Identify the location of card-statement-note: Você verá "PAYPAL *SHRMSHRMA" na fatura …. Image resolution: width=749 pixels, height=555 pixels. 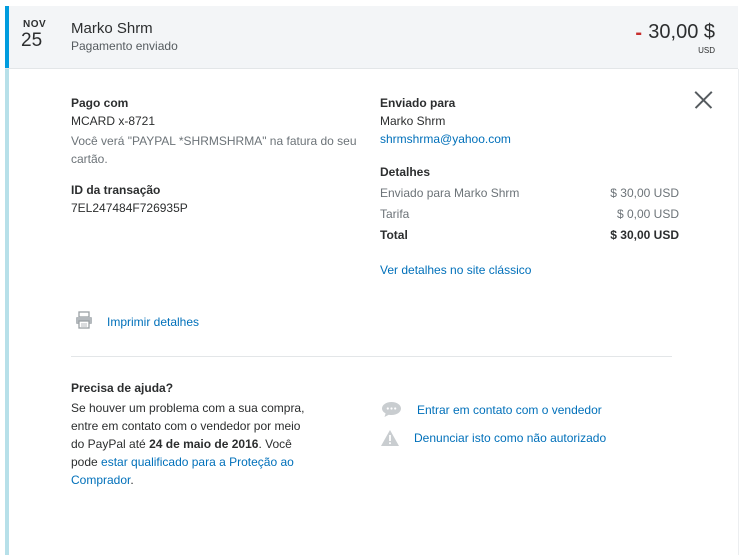
(214, 150).